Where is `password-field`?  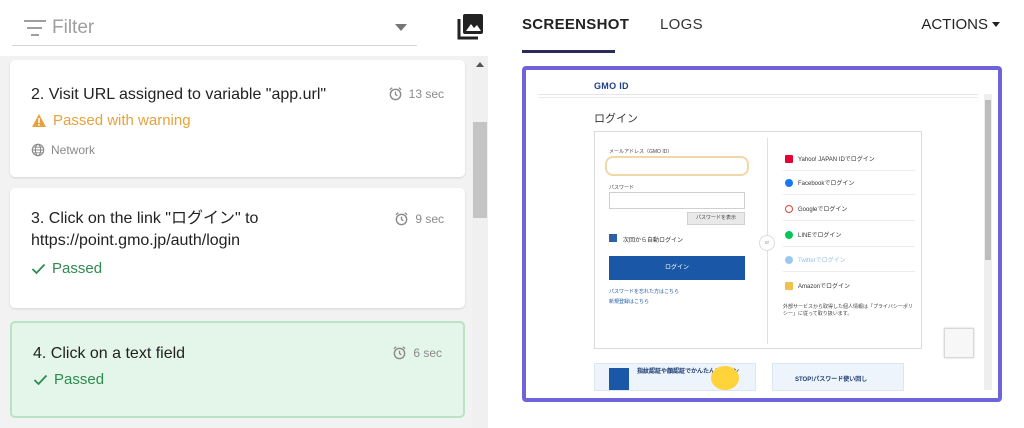 password-field is located at coordinates (677, 200).